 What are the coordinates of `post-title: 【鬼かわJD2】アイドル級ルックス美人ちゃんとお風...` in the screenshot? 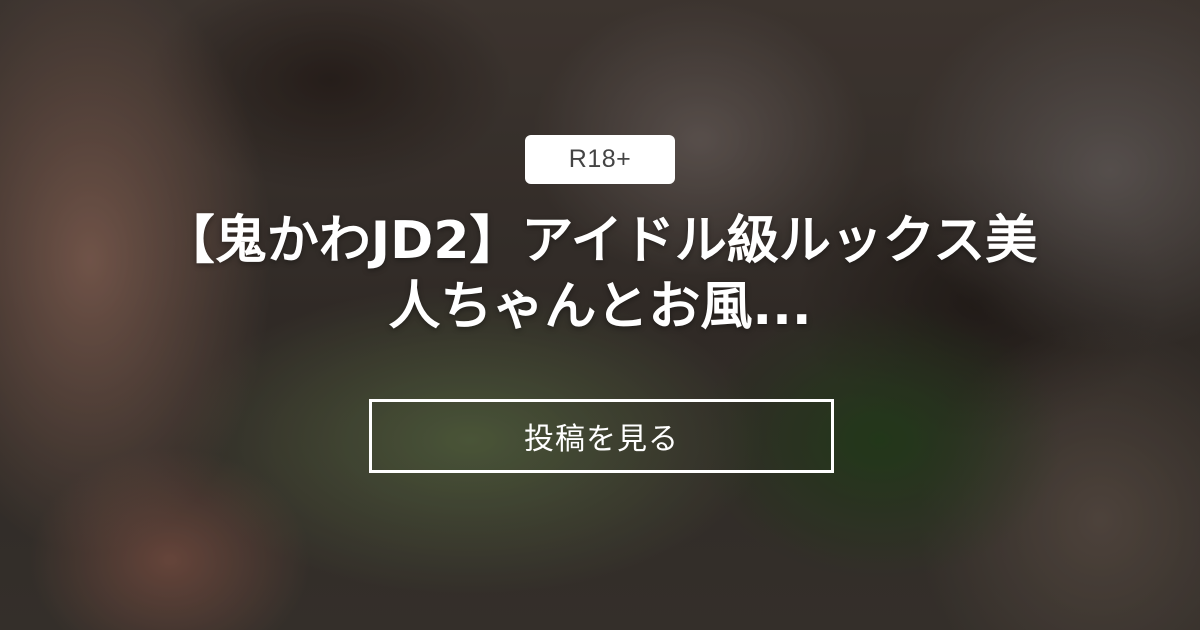 It's located at (600, 274).